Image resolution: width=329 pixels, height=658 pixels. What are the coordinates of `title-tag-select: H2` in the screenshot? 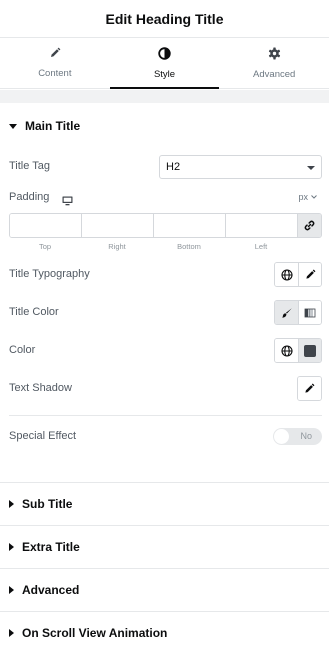 It's located at (240, 167).